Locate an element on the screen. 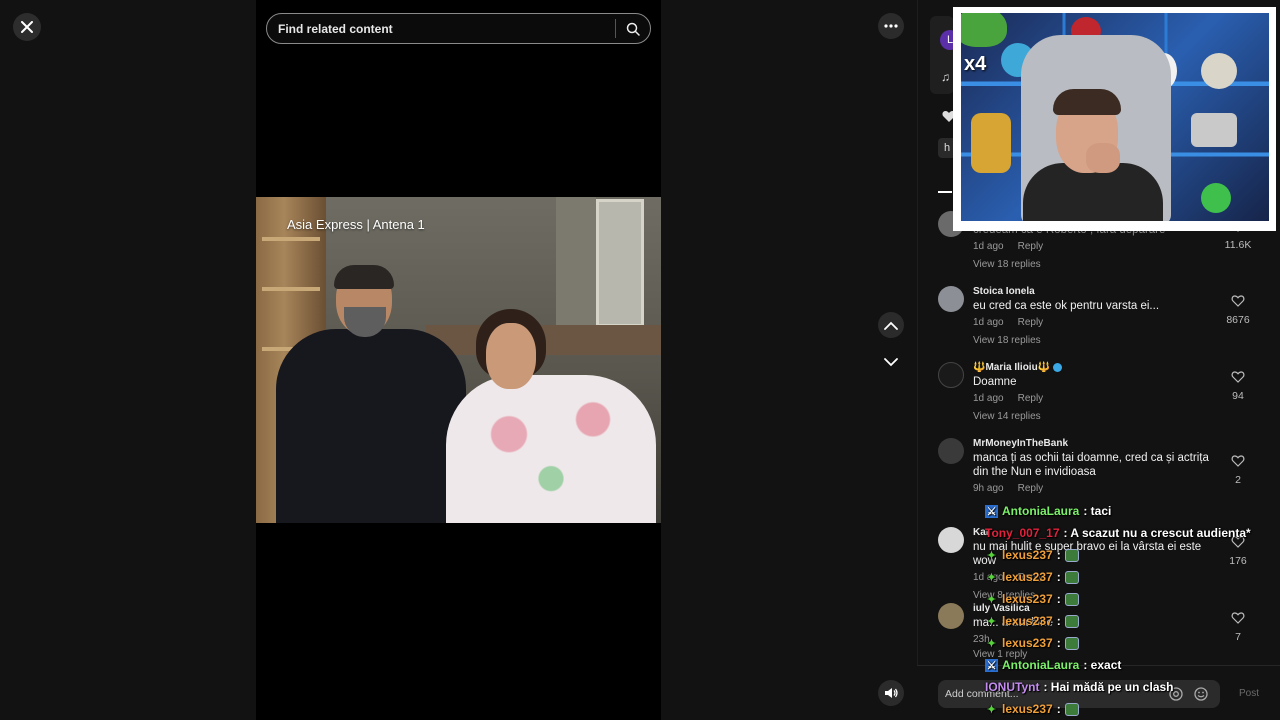 This screenshot has width=1280, height=720. like-count: 11.6K is located at coordinates (1238, 245).